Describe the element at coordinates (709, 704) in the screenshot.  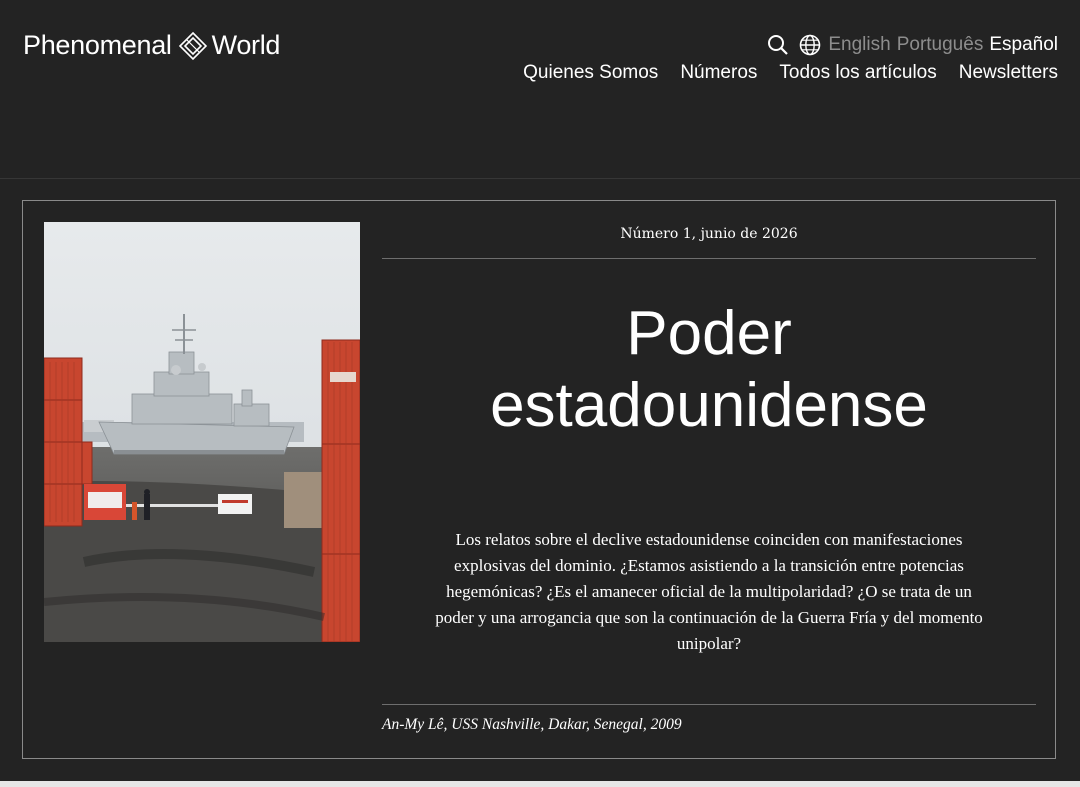
I see `bottom-divider` at that location.